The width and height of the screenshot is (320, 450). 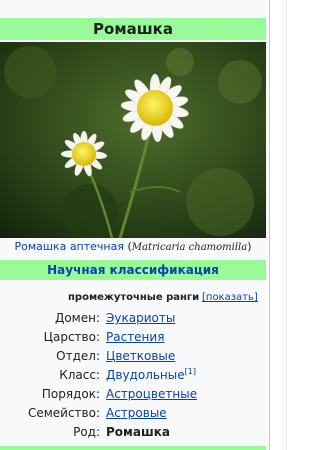 I want to click on rank-value-link: Растения, so click(x=135, y=337).